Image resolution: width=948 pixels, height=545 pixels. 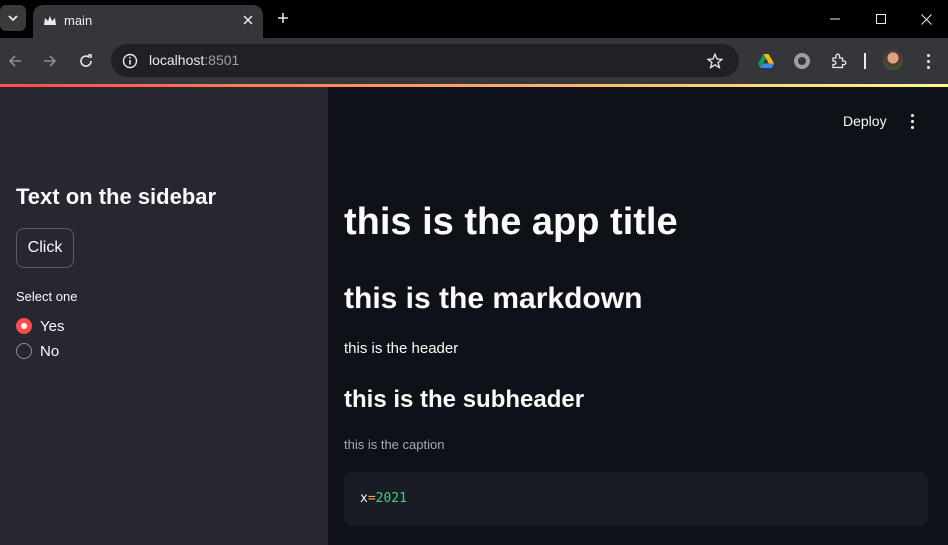 I want to click on radio-option-label: Yes, so click(x=52, y=326).